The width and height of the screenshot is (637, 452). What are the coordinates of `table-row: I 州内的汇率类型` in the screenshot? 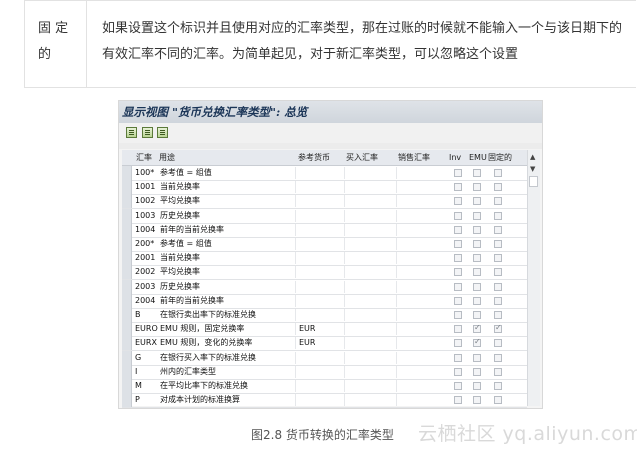 It's located at (324, 372).